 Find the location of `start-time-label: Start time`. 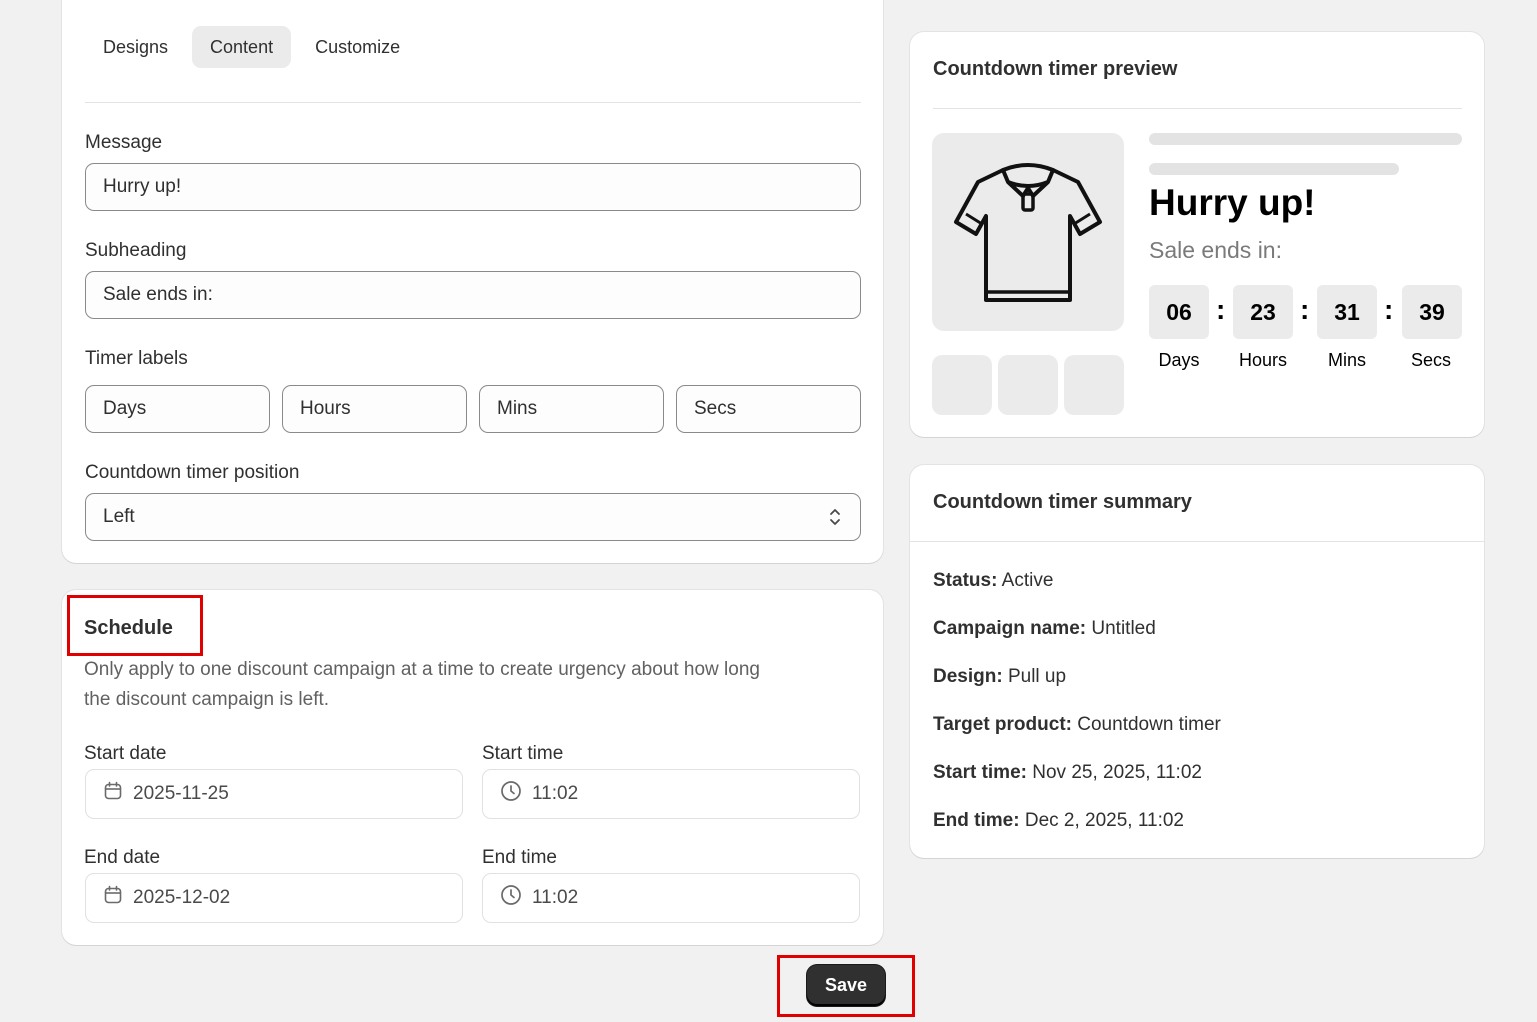

start-time-label: Start time is located at coordinates (523, 753).